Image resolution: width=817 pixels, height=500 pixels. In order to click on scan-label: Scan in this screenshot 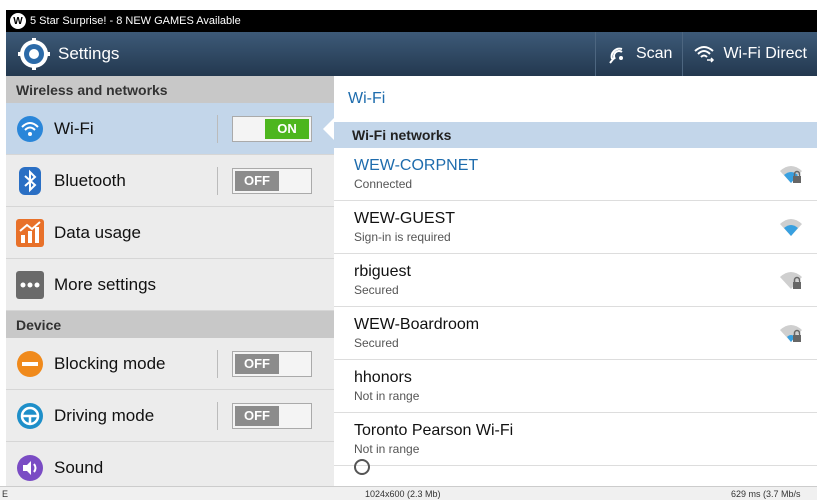, I will do `click(654, 53)`.